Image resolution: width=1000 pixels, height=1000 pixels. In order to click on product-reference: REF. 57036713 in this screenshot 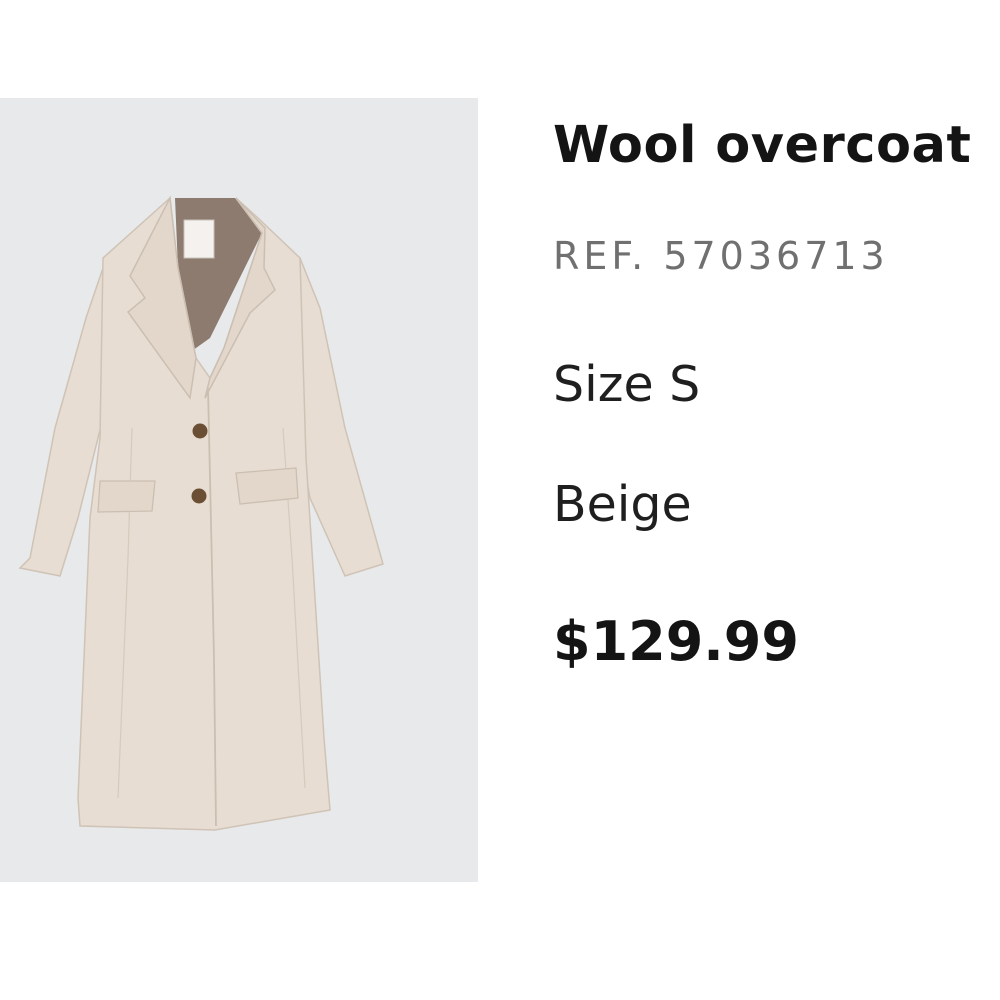, I will do `click(721, 256)`.